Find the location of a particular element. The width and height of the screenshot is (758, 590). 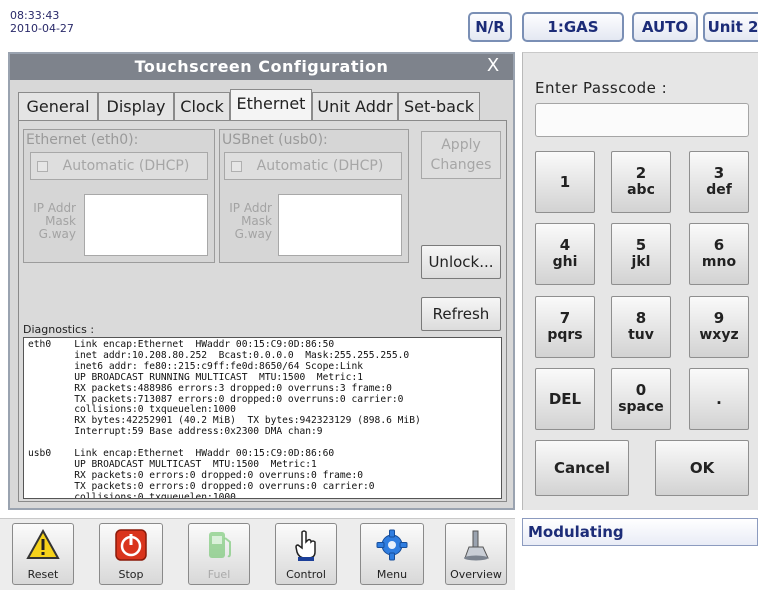

ok-button: OK is located at coordinates (702, 468).